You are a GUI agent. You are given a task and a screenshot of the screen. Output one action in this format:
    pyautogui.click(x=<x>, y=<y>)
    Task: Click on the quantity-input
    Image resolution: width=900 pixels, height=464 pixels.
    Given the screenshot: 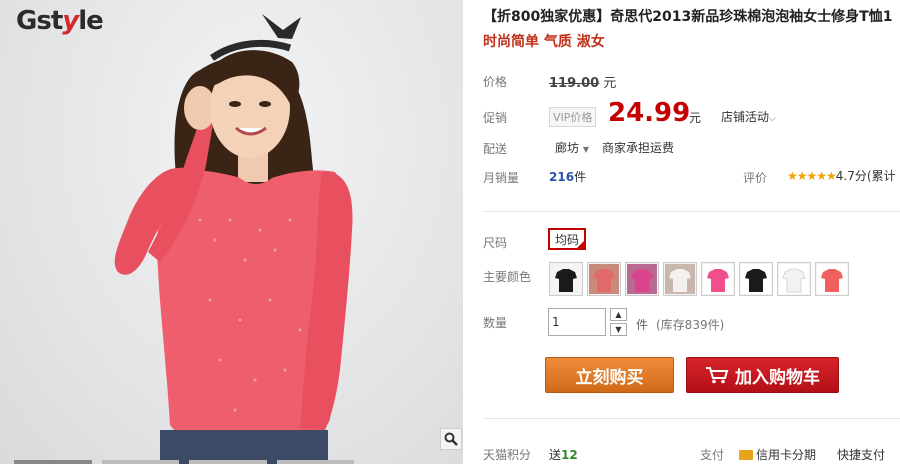 What is the action you would take?
    pyautogui.click(x=577, y=322)
    